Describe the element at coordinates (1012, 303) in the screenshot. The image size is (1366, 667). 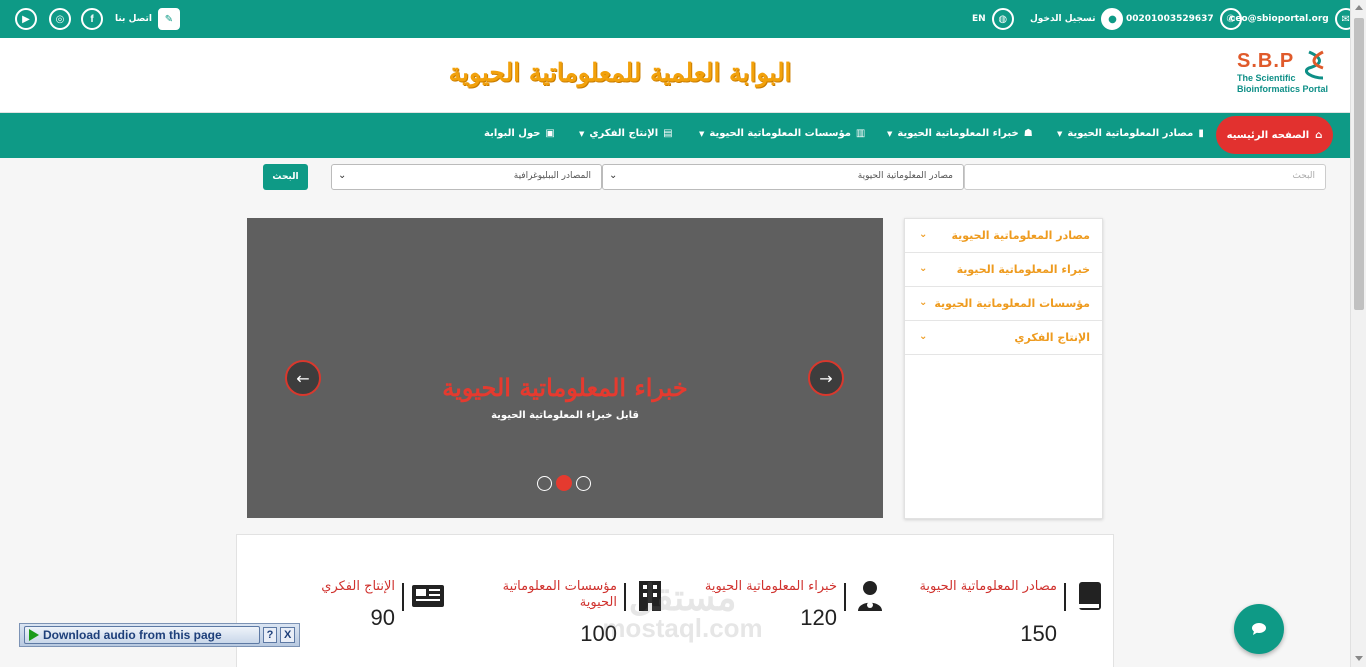
I see `sidebar-item-label: مؤسسات المعلوماتية الحيوية` at that location.